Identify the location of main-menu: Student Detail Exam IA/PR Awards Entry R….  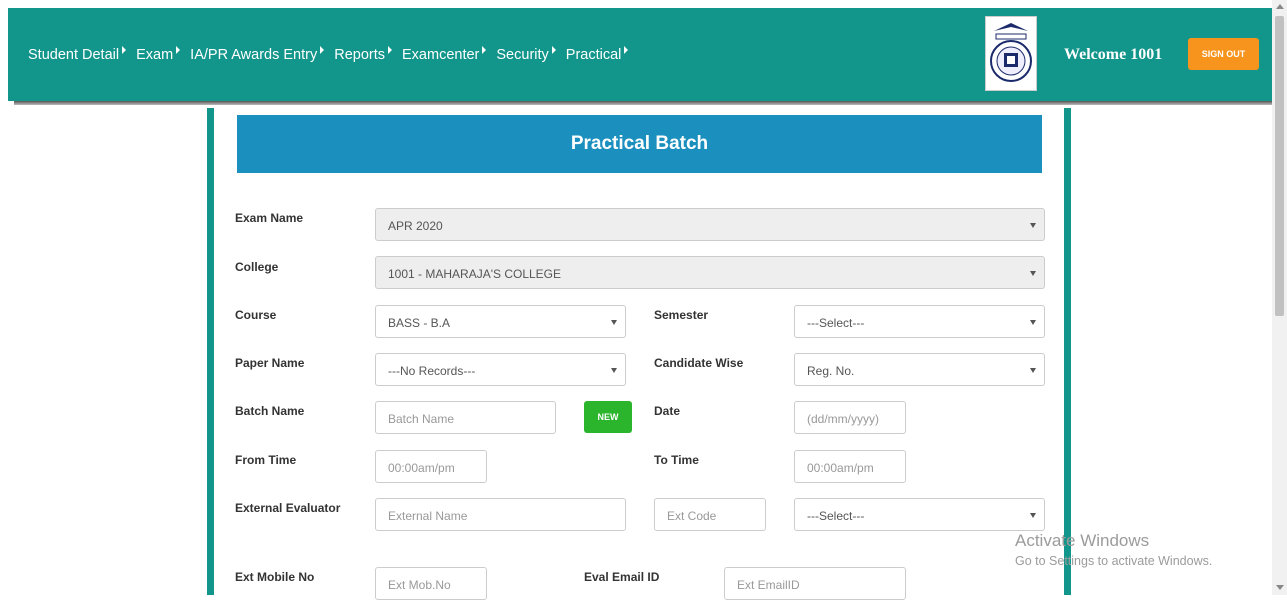
(333, 54).